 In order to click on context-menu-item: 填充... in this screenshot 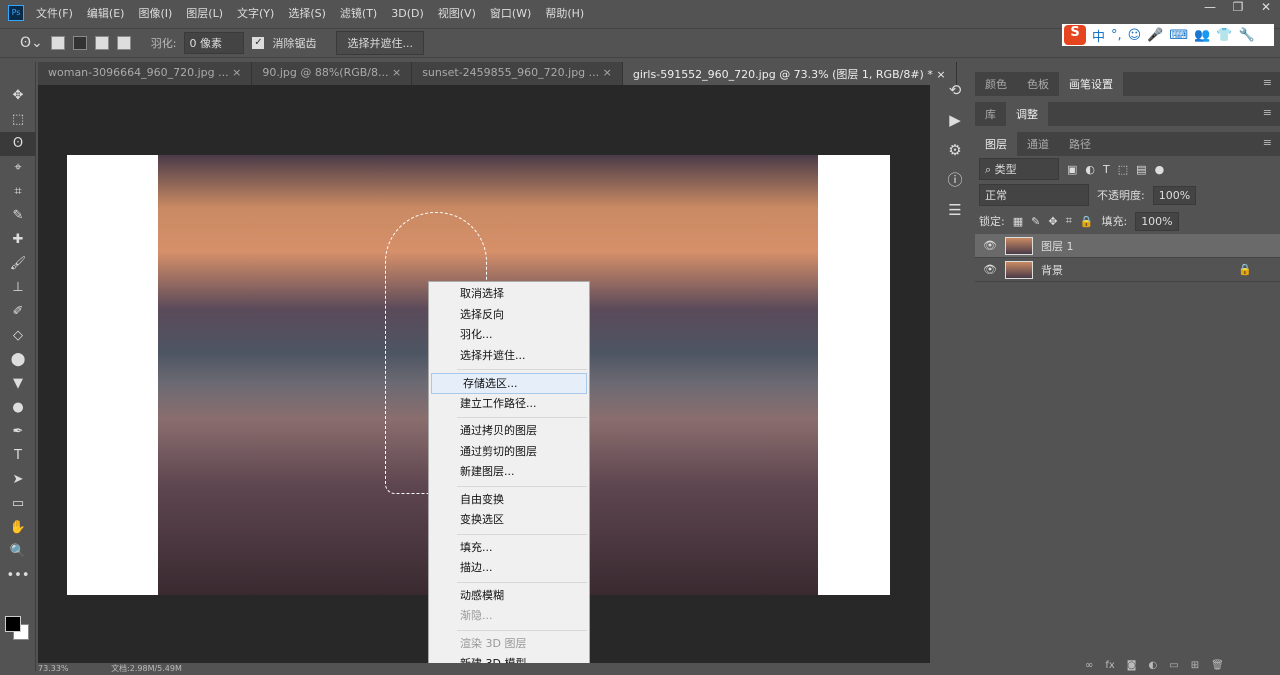, I will do `click(509, 548)`.